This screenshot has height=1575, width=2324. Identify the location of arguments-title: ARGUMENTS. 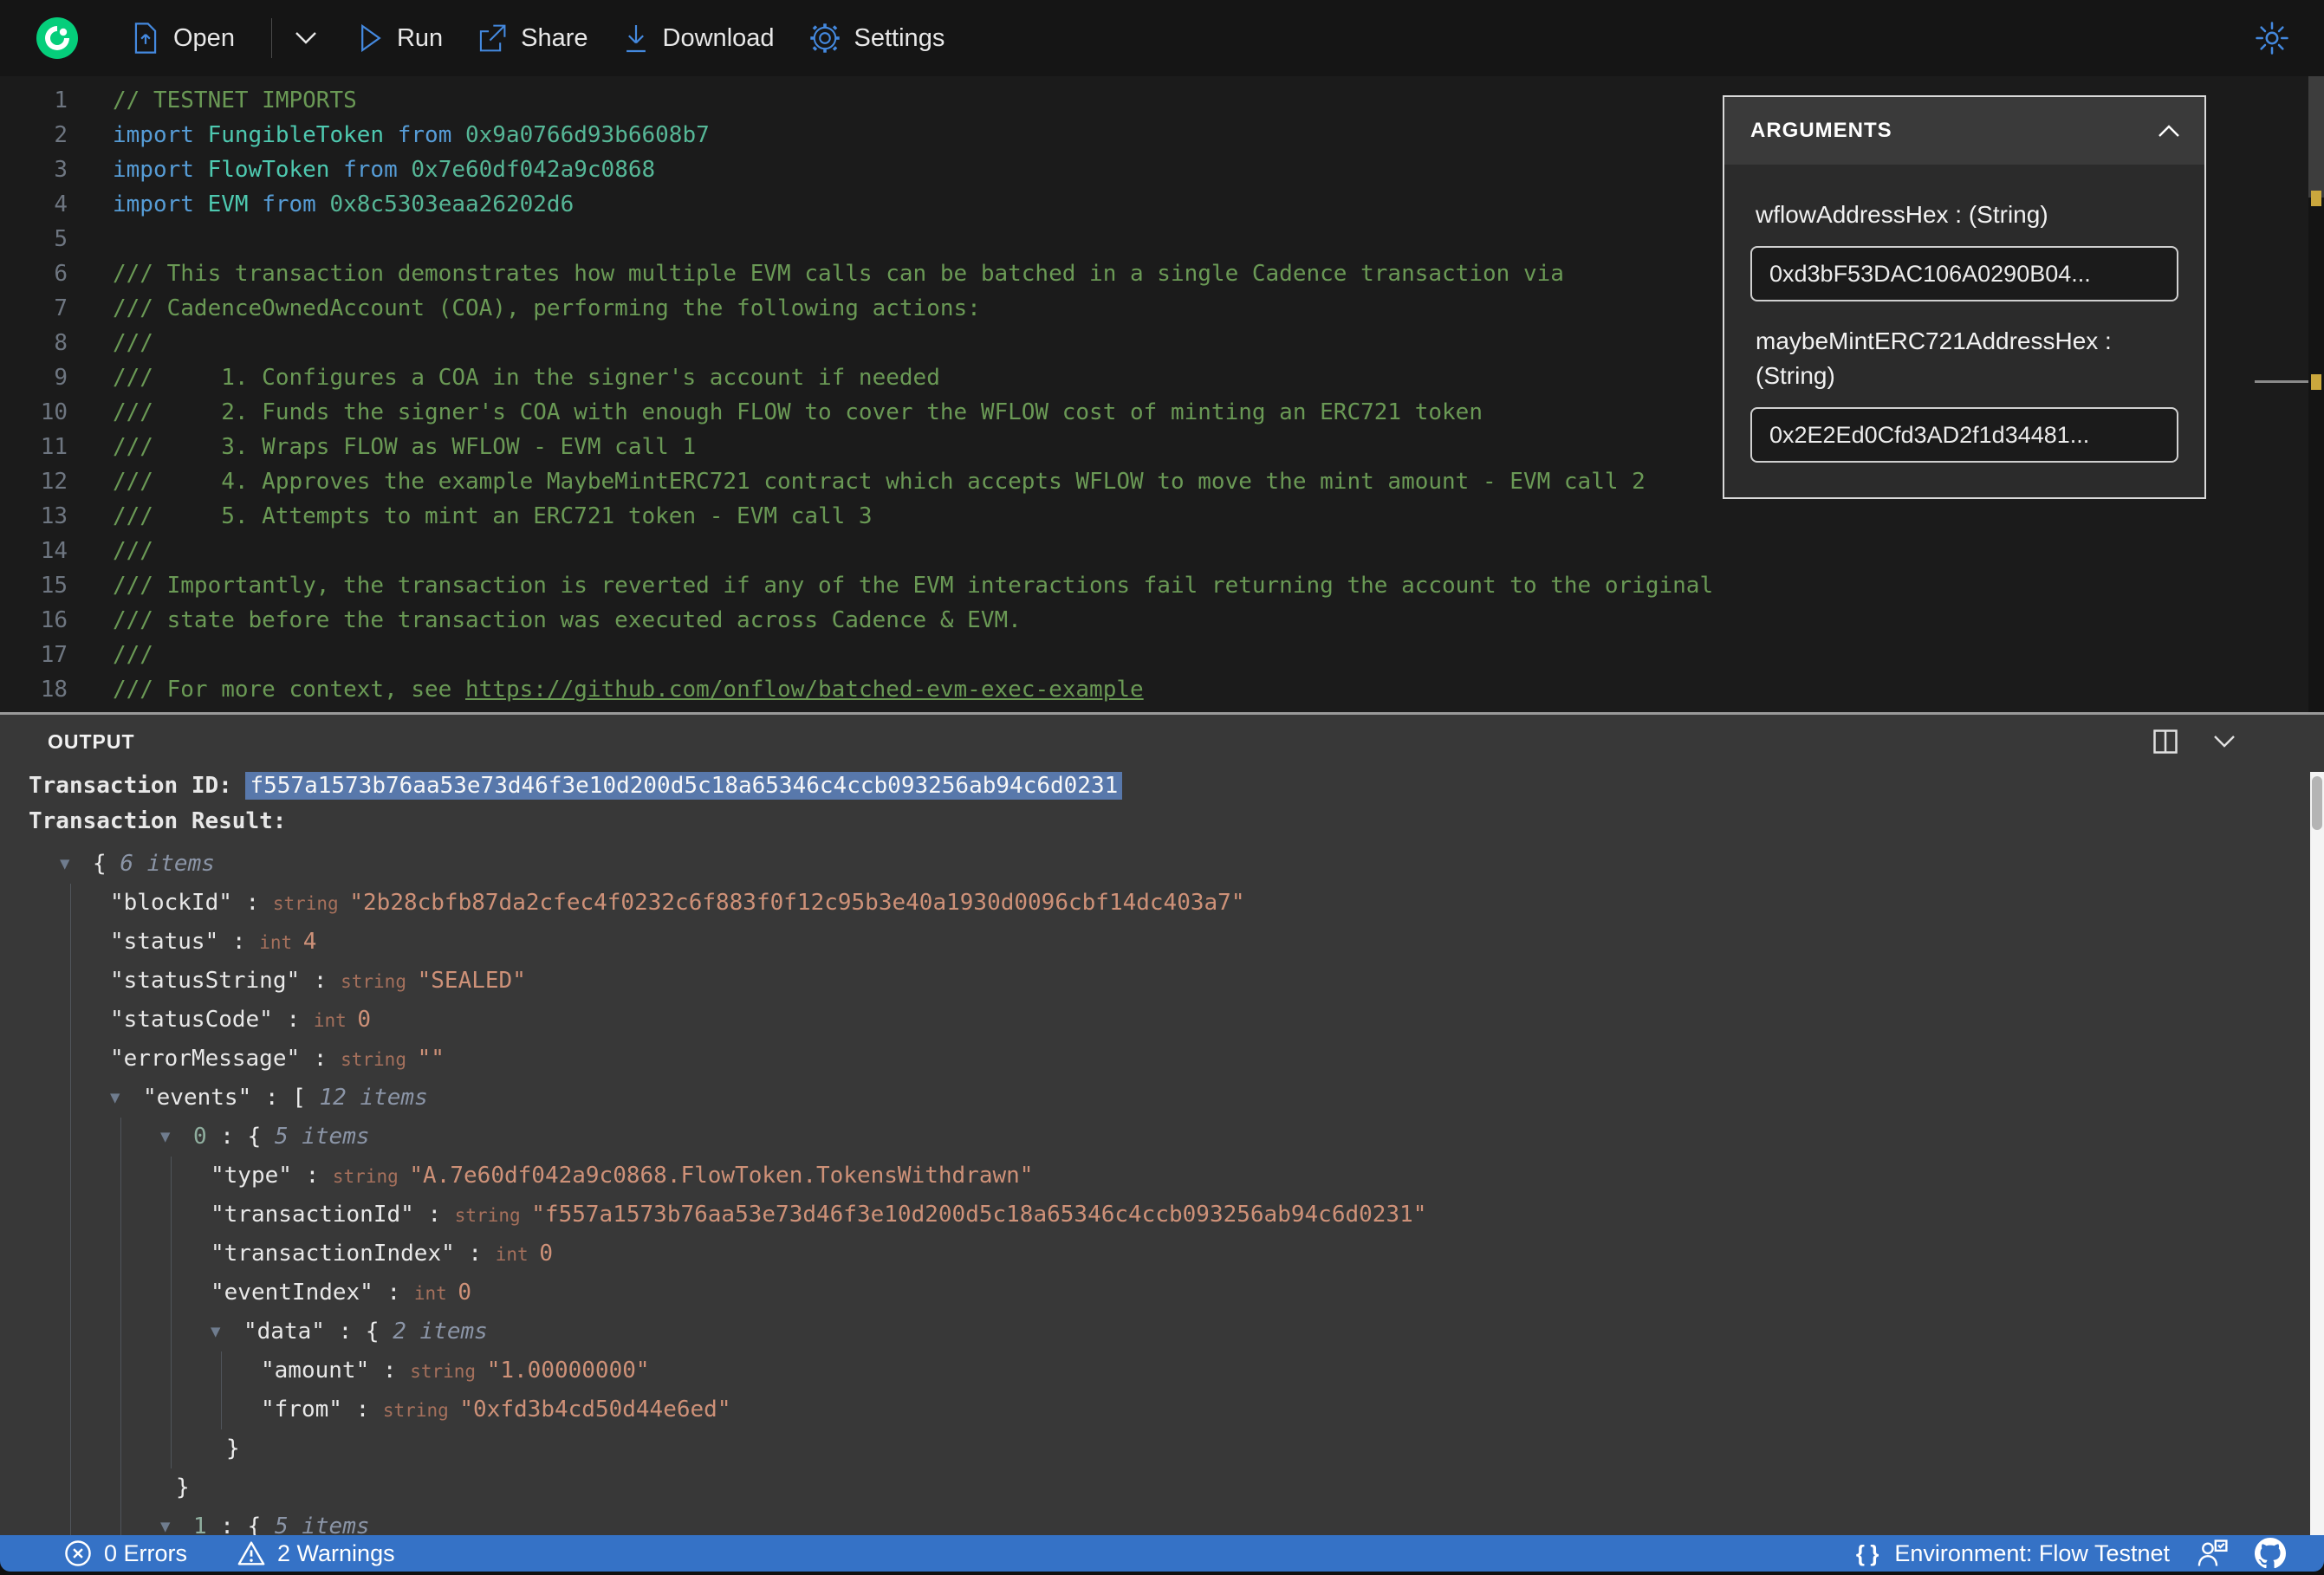
(1821, 130).